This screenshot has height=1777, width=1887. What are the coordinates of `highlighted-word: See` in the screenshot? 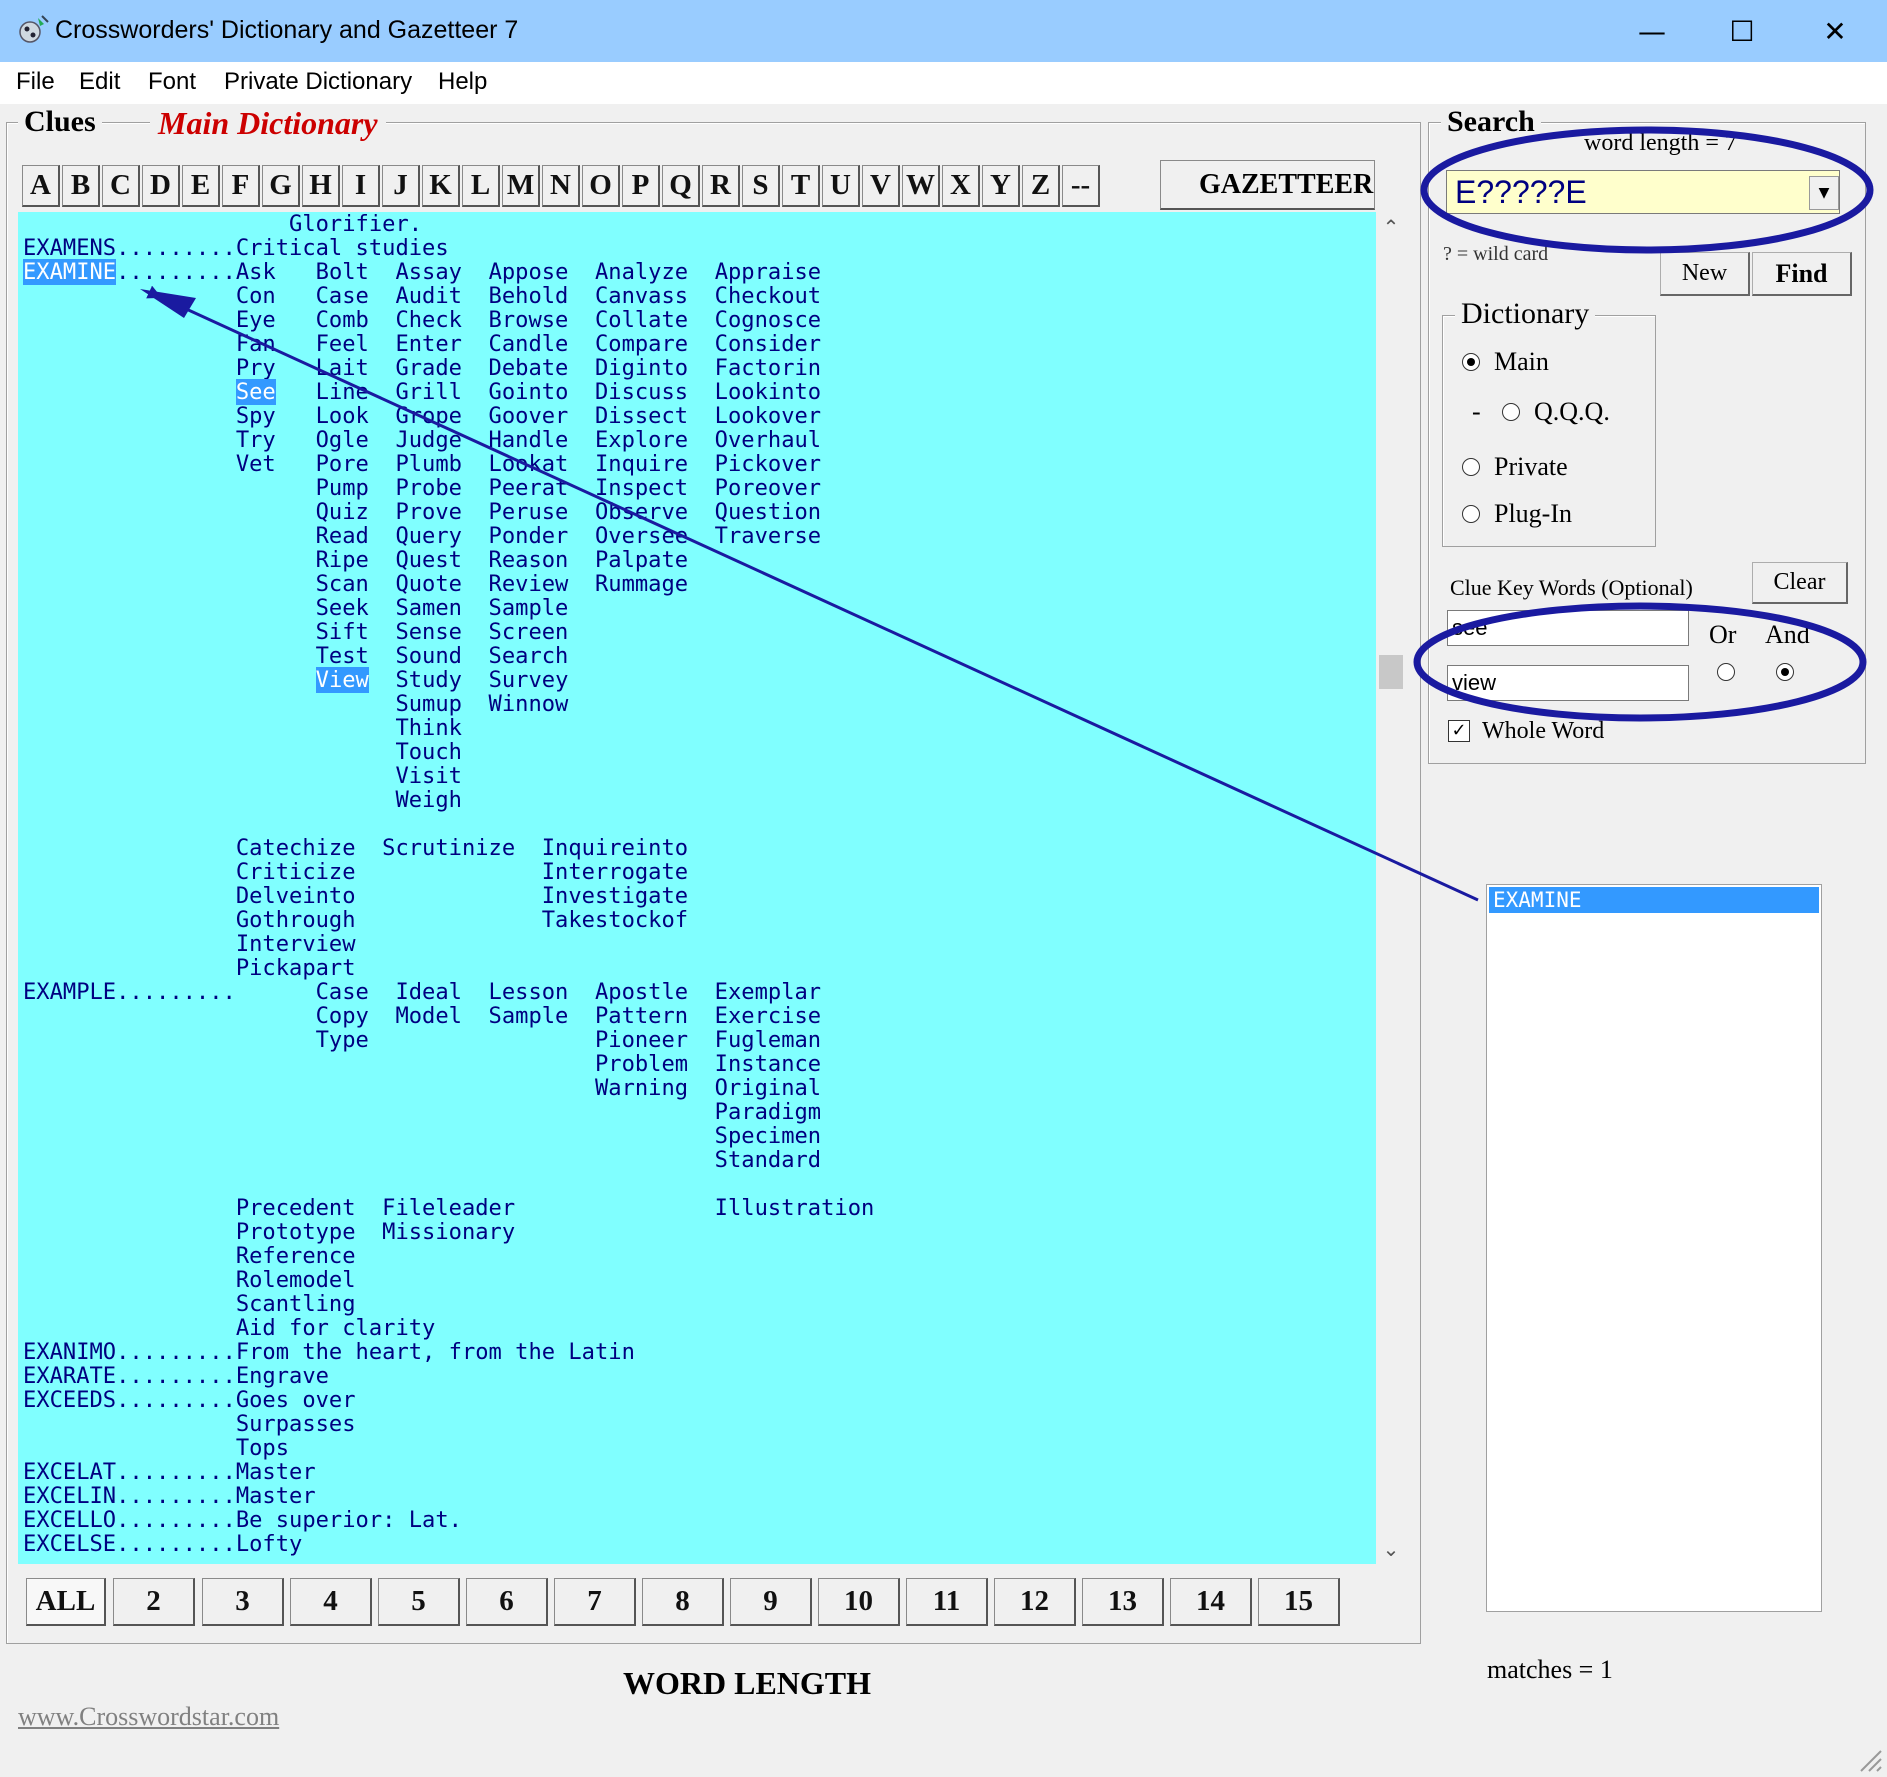 It's located at (255, 392).